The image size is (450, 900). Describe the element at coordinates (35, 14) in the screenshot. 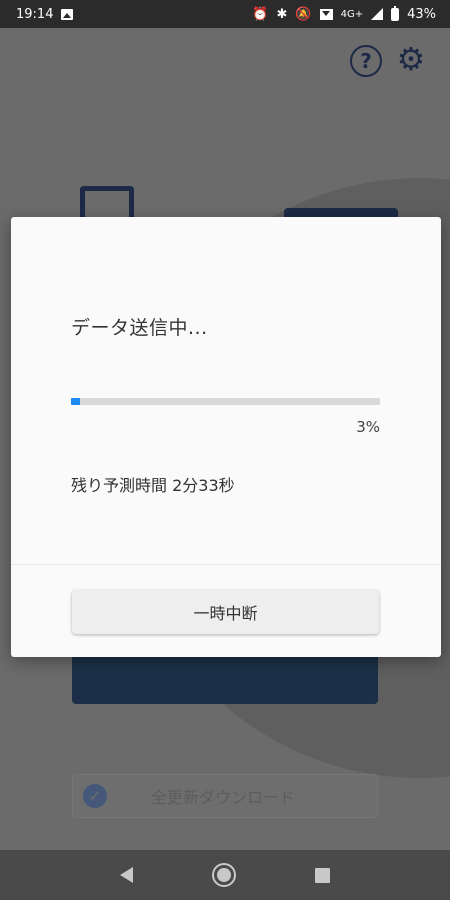

I see `clock: 19:14` at that location.